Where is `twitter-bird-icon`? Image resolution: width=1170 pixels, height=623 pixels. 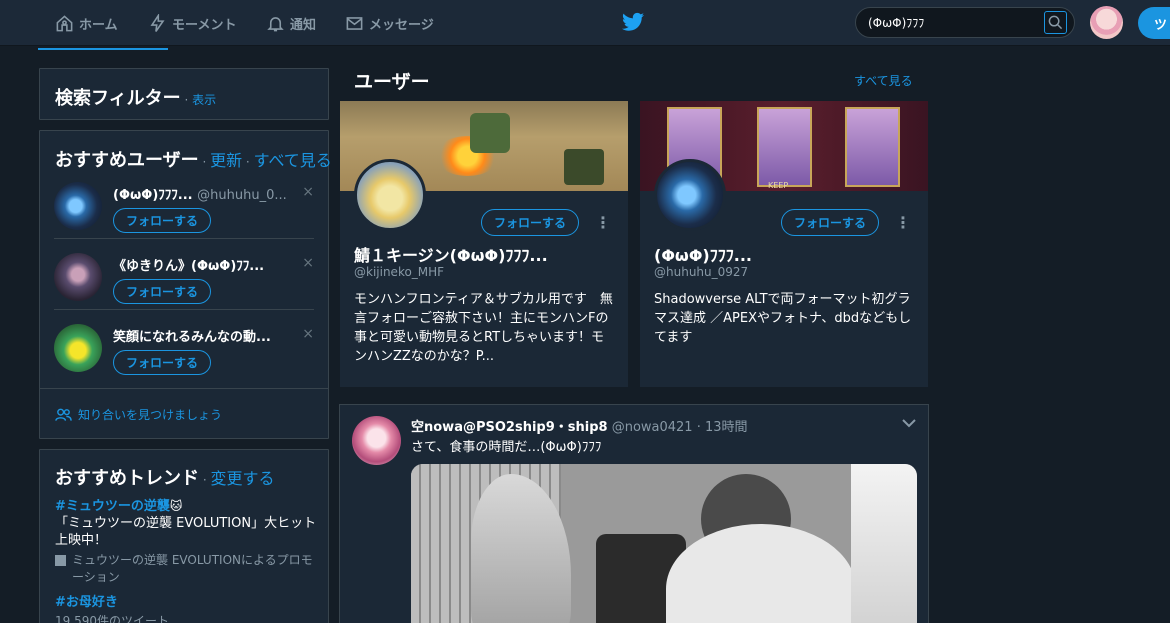
twitter-bird-icon is located at coordinates (633, 22).